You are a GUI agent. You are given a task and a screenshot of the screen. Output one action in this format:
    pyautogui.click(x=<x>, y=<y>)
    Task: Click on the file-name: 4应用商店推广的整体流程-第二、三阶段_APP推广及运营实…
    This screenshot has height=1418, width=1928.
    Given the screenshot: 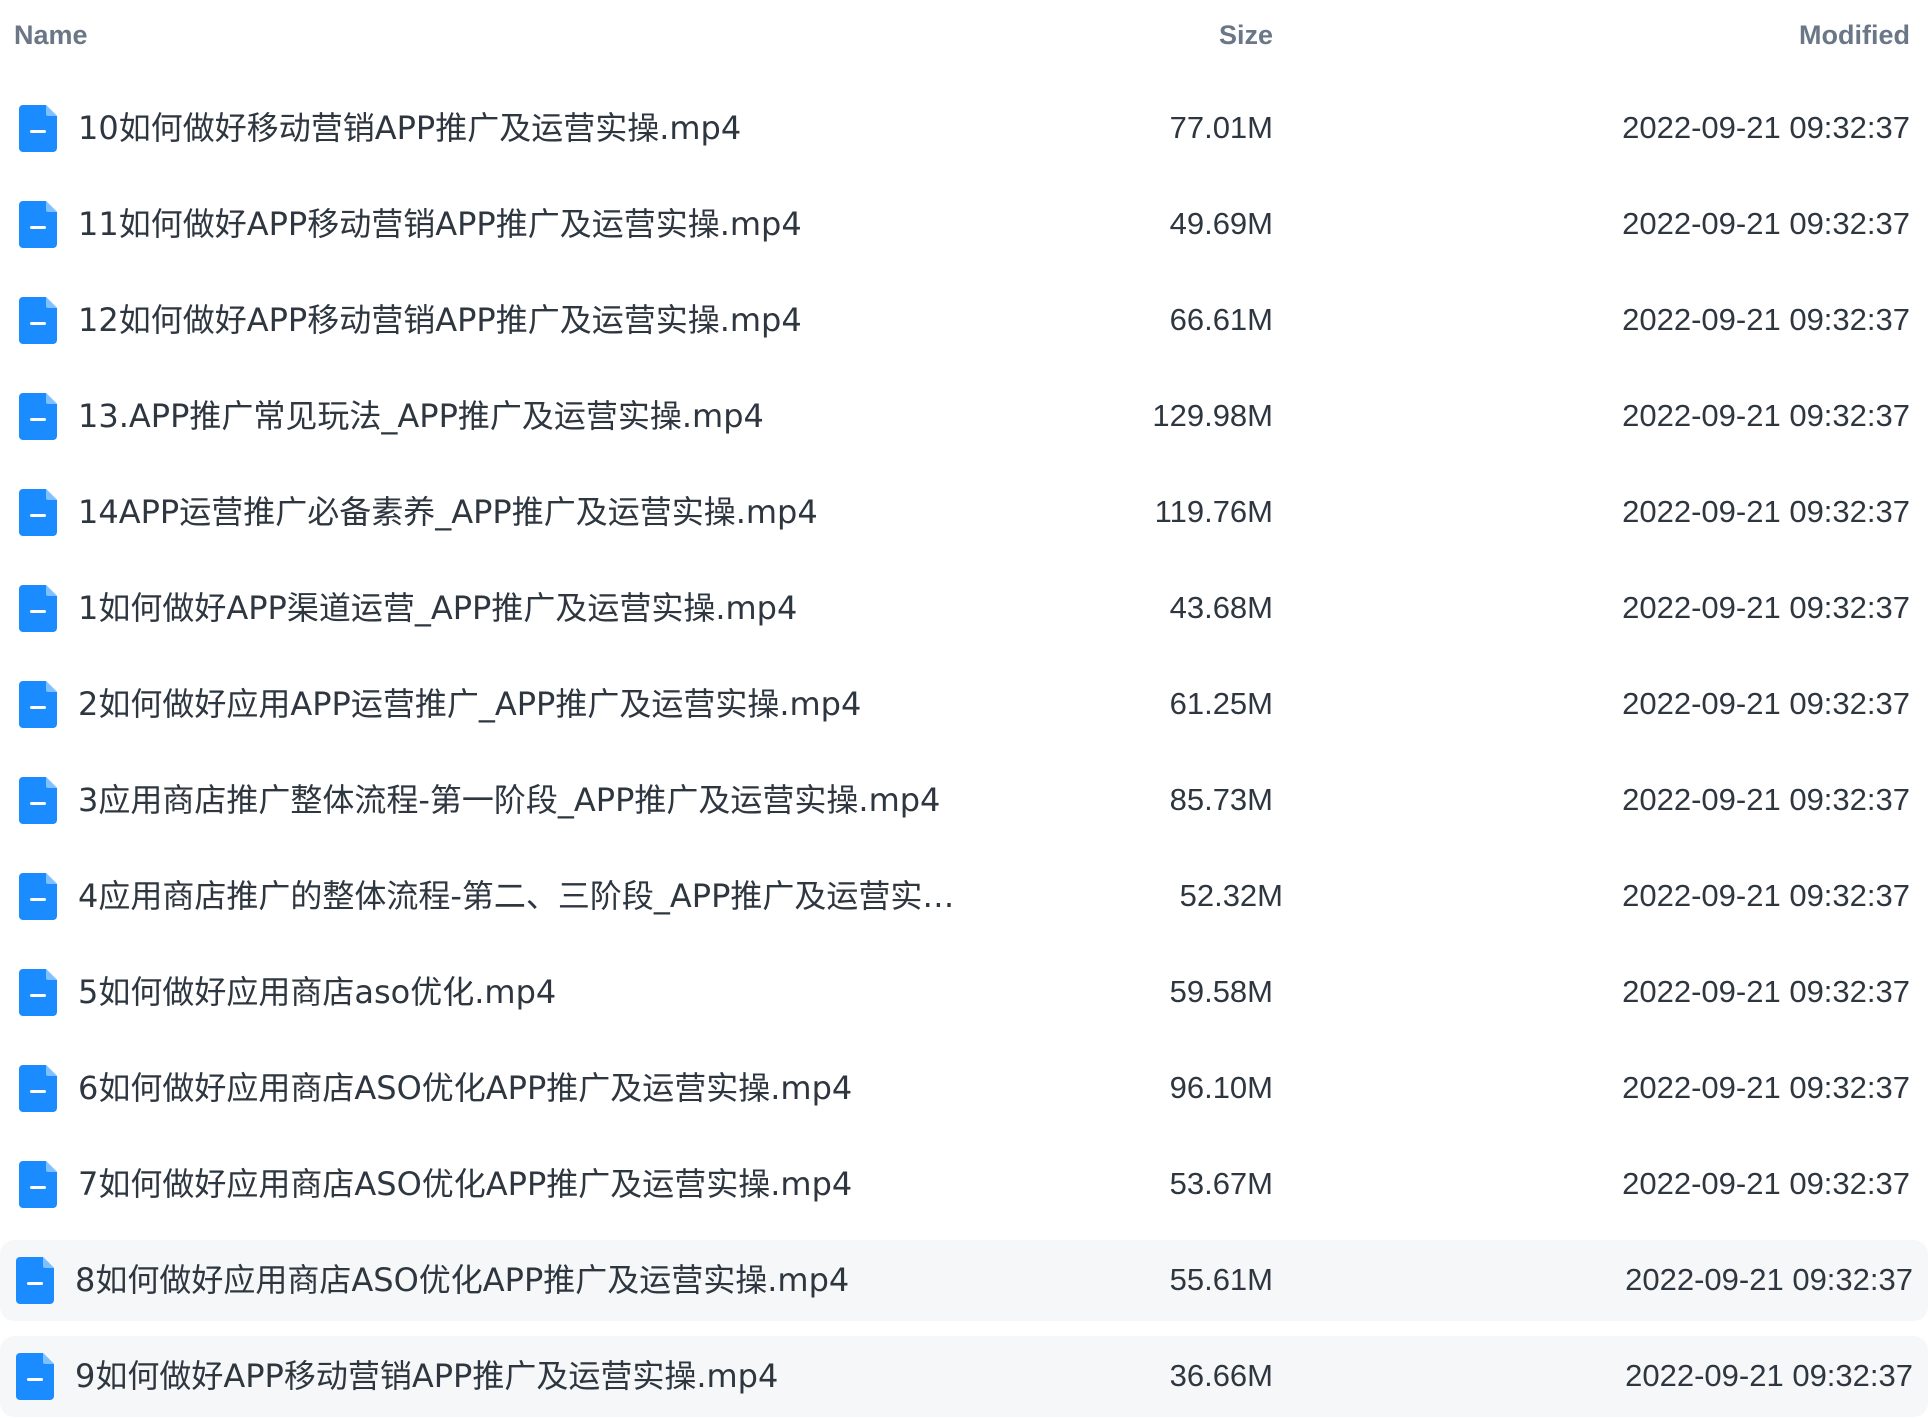 What is the action you would take?
    pyautogui.click(x=516, y=896)
    